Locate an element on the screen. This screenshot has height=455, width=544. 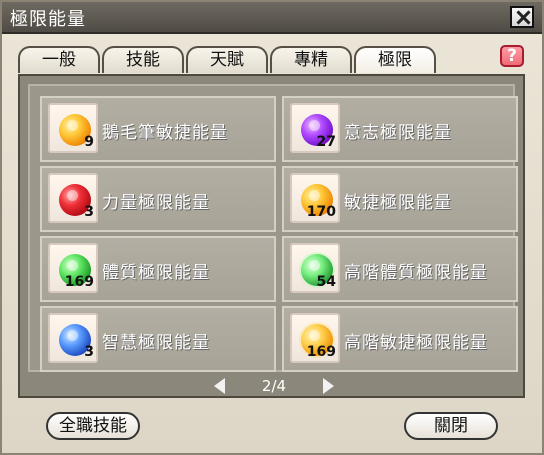
all-skills-button: 全職技能 is located at coordinates (93, 426).